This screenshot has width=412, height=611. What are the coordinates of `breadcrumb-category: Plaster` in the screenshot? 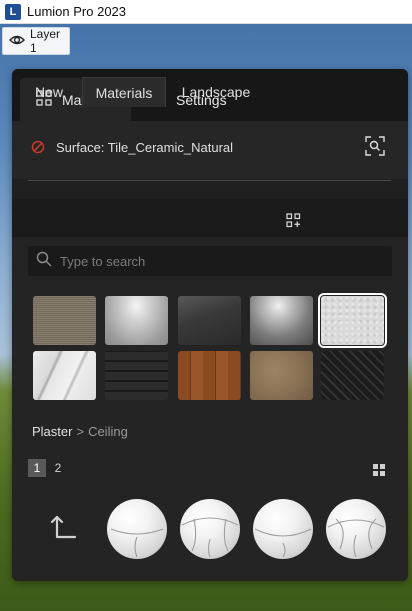 It's located at (52, 431).